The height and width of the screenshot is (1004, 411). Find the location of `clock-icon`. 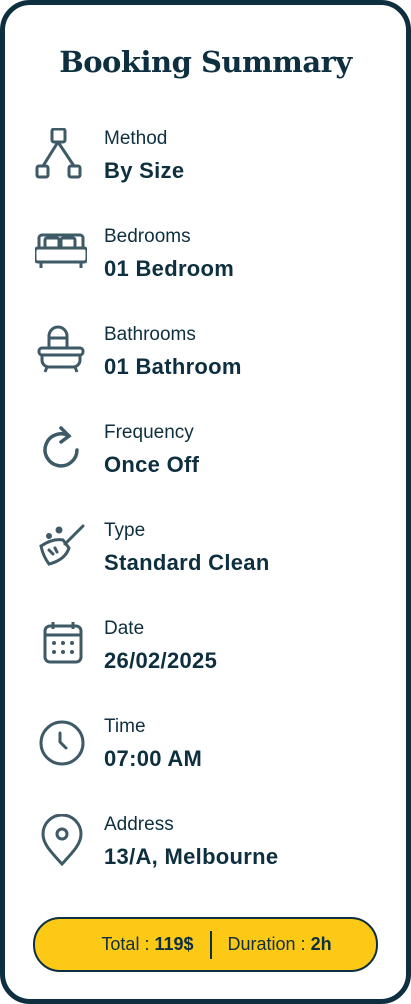

clock-icon is located at coordinates (61, 742).